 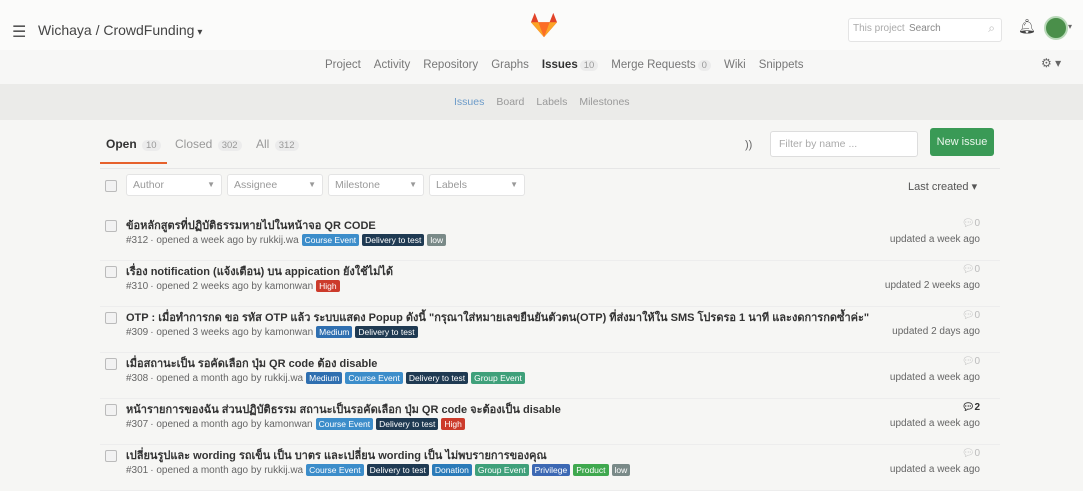 What do you see at coordinates (376, 185) in the screenshot?
I see `milestone-dropdown: Milestone ▼` at bounding box center [376, 185].